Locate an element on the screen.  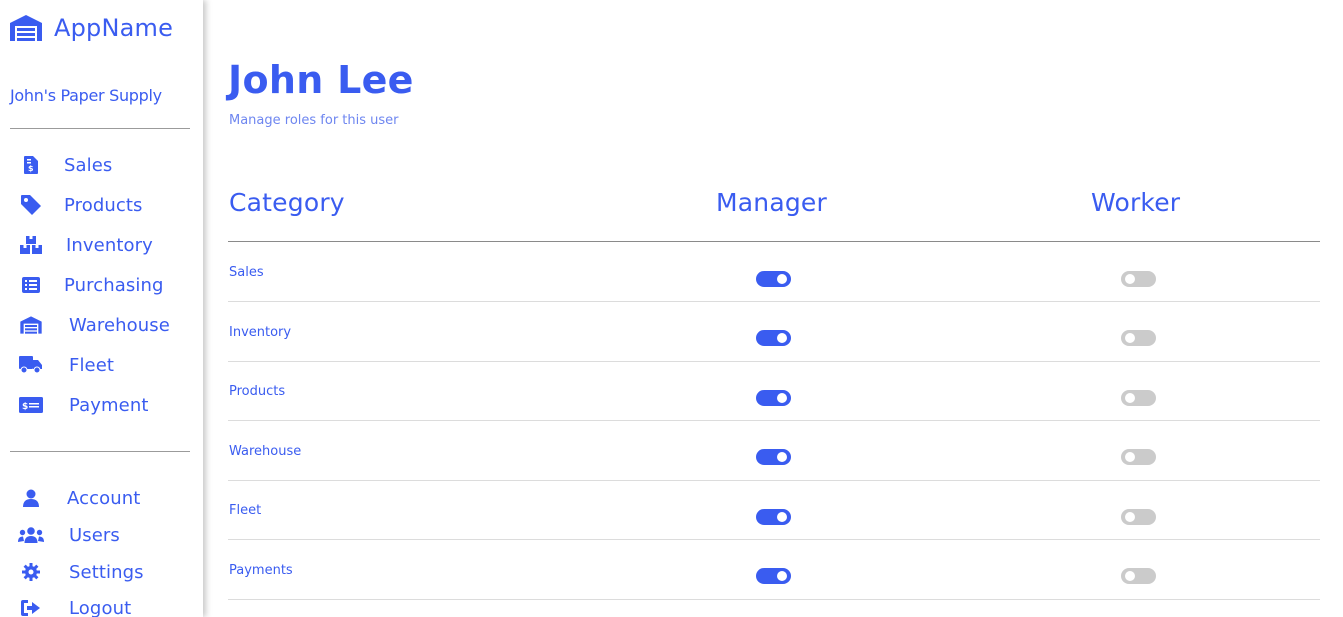
warehouse-icon is located at coordinates (31, 325).